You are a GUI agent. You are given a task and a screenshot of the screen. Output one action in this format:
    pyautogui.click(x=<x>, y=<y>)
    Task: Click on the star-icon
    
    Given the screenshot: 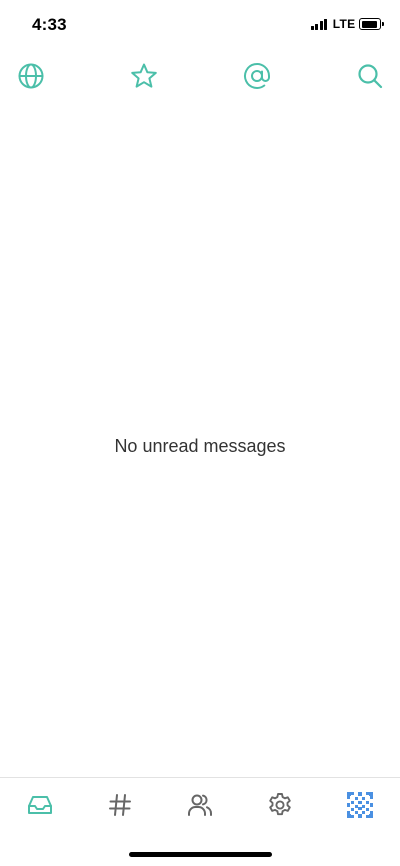 What is the action you would take?
    pyautogui.click(x=144, y=75)
    